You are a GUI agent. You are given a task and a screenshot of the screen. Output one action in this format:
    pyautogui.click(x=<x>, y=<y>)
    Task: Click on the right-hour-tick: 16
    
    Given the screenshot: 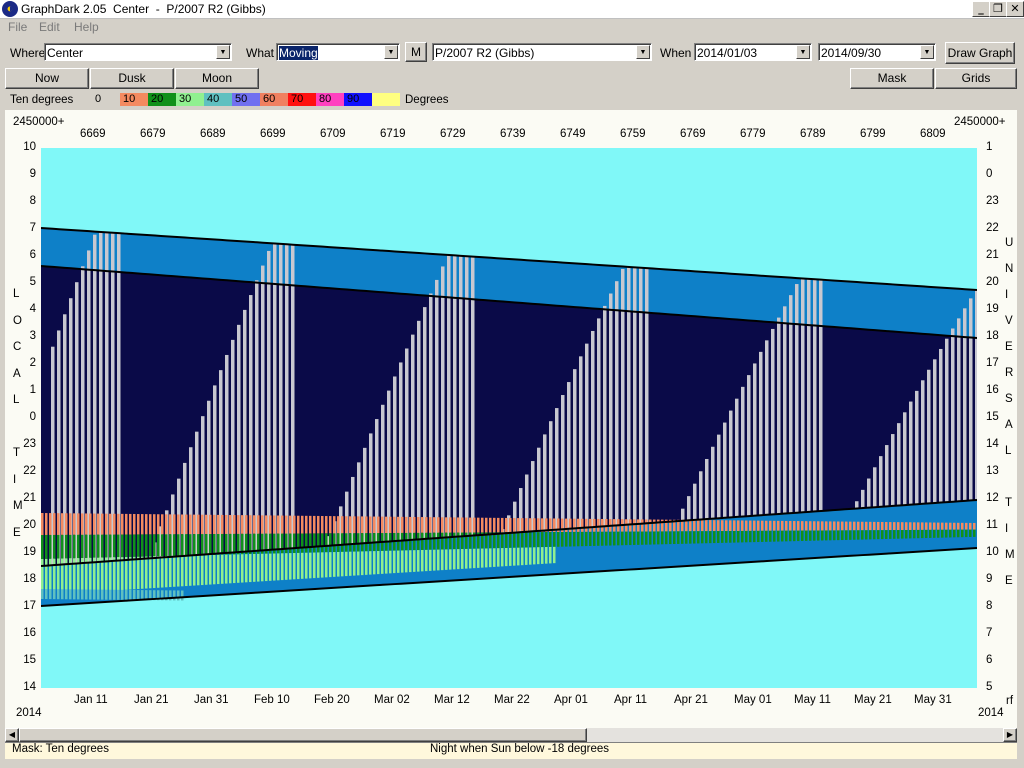 What is the action you would take?
    pyautogui.click(x=992, y=390)
    